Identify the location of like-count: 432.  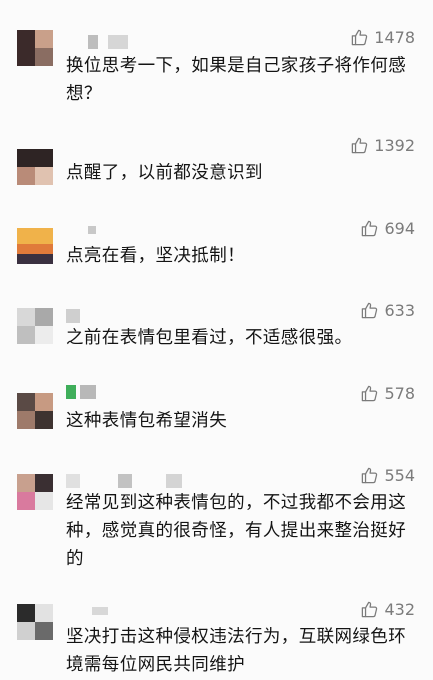
(399, 609).